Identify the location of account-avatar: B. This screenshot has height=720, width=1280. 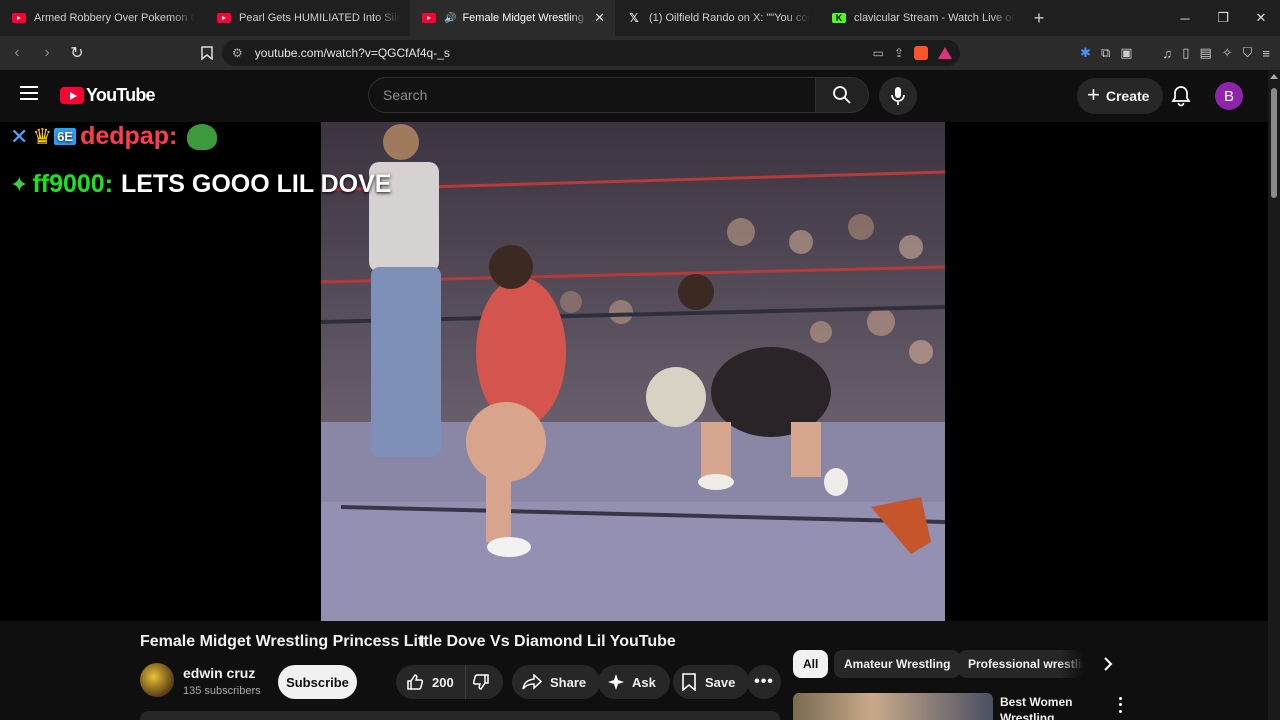
(1229, 96).